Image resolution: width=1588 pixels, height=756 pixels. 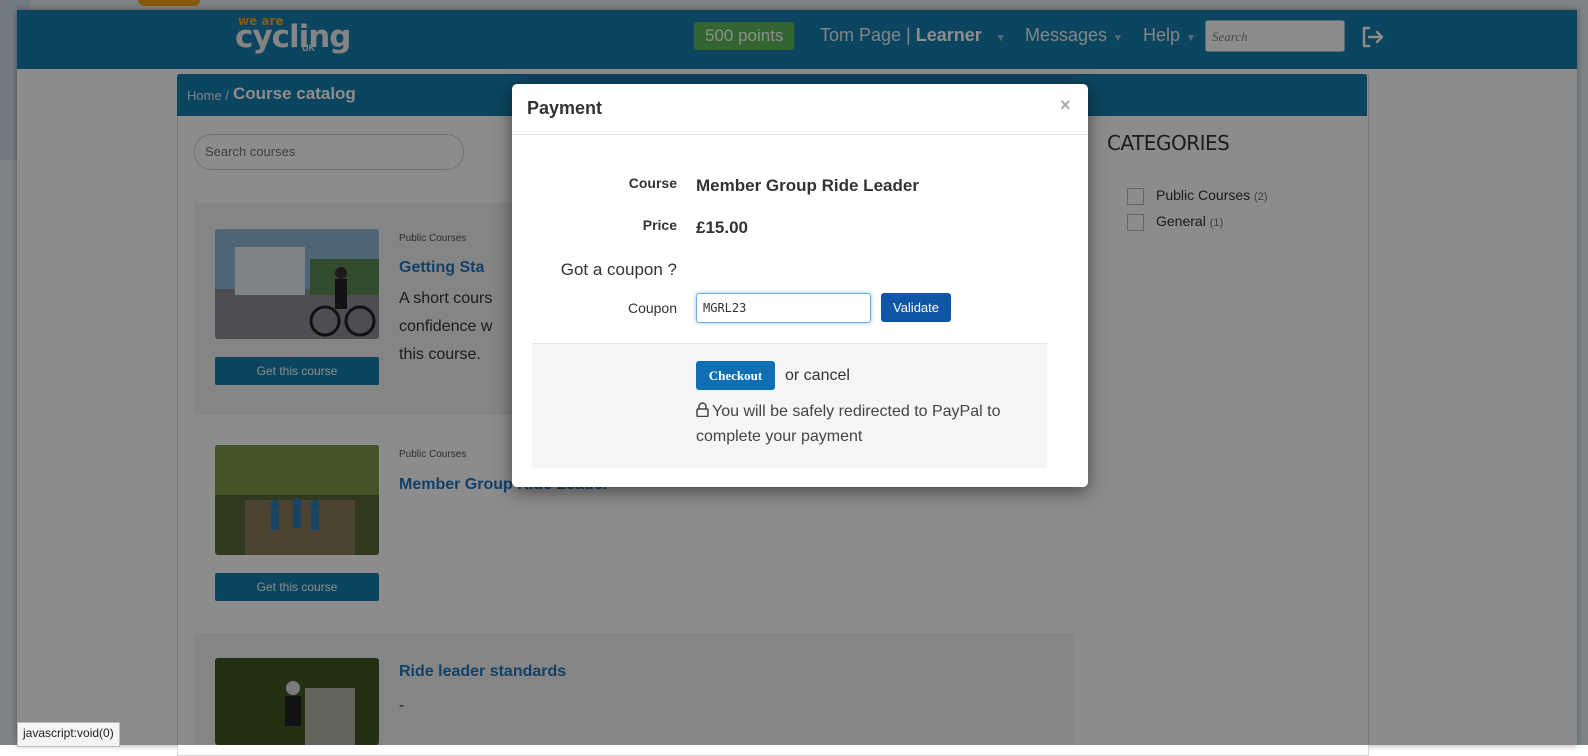 What do you see at coordinates (817, 376) in the screenshot?
I see `cancel-link: or cancel` at bounding box center [817, 376].